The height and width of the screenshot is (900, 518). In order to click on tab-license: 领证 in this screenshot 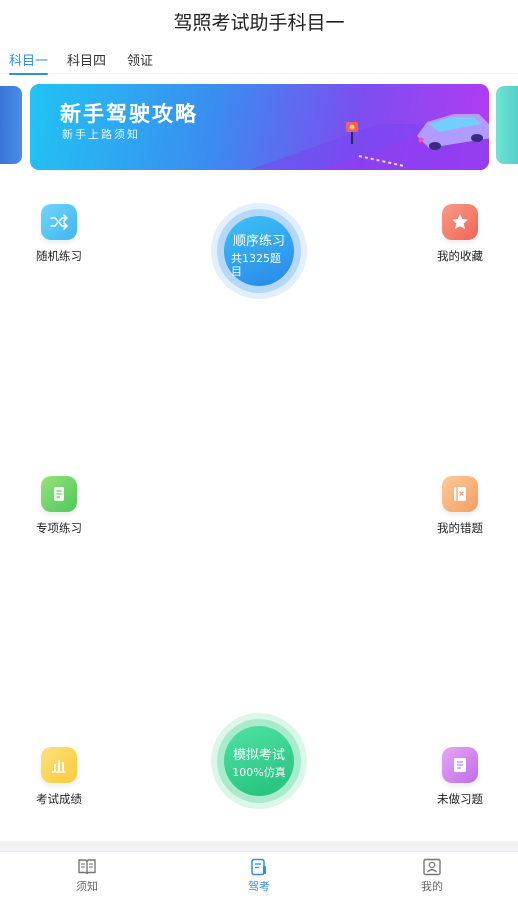, I will do `click(140, 61)`.